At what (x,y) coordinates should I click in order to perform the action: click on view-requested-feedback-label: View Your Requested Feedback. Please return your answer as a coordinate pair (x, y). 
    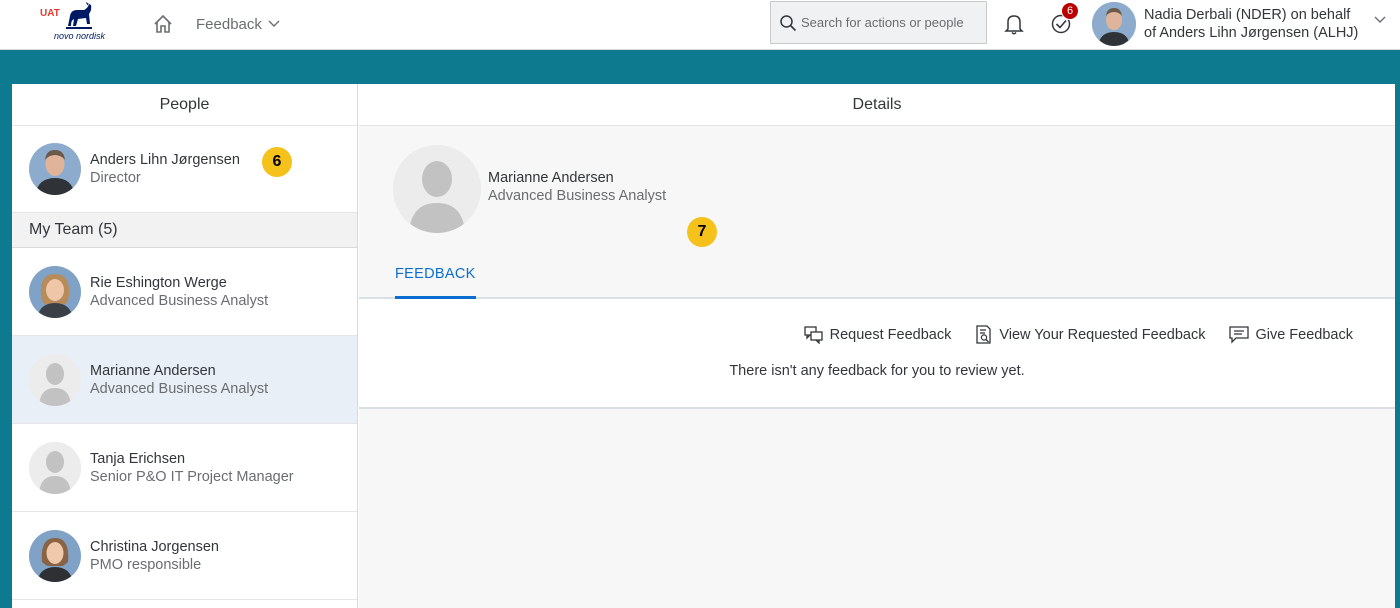
    Looking at the image, I should click on (1102, 335).